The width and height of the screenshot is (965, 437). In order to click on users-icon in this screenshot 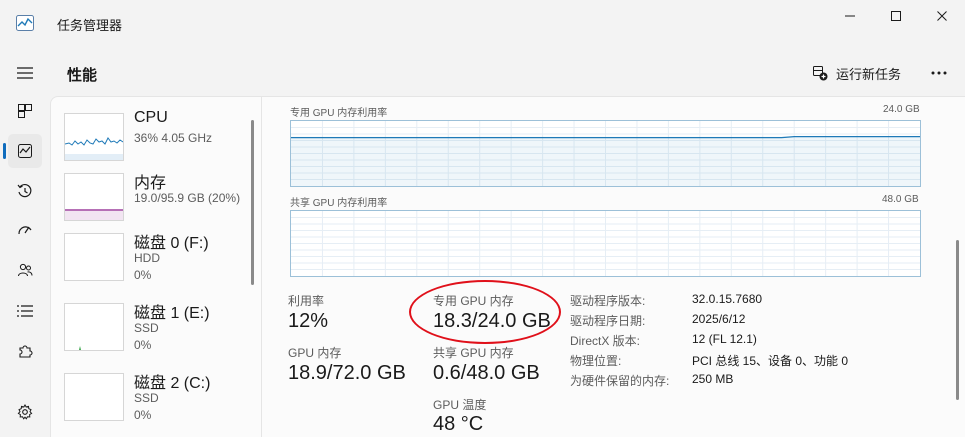, I will do `click(25, 270)`.